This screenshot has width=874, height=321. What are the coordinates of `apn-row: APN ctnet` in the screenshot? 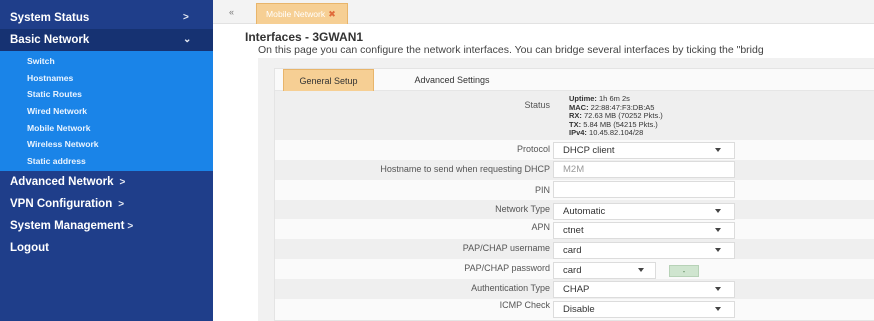 It's located at (574, 229).